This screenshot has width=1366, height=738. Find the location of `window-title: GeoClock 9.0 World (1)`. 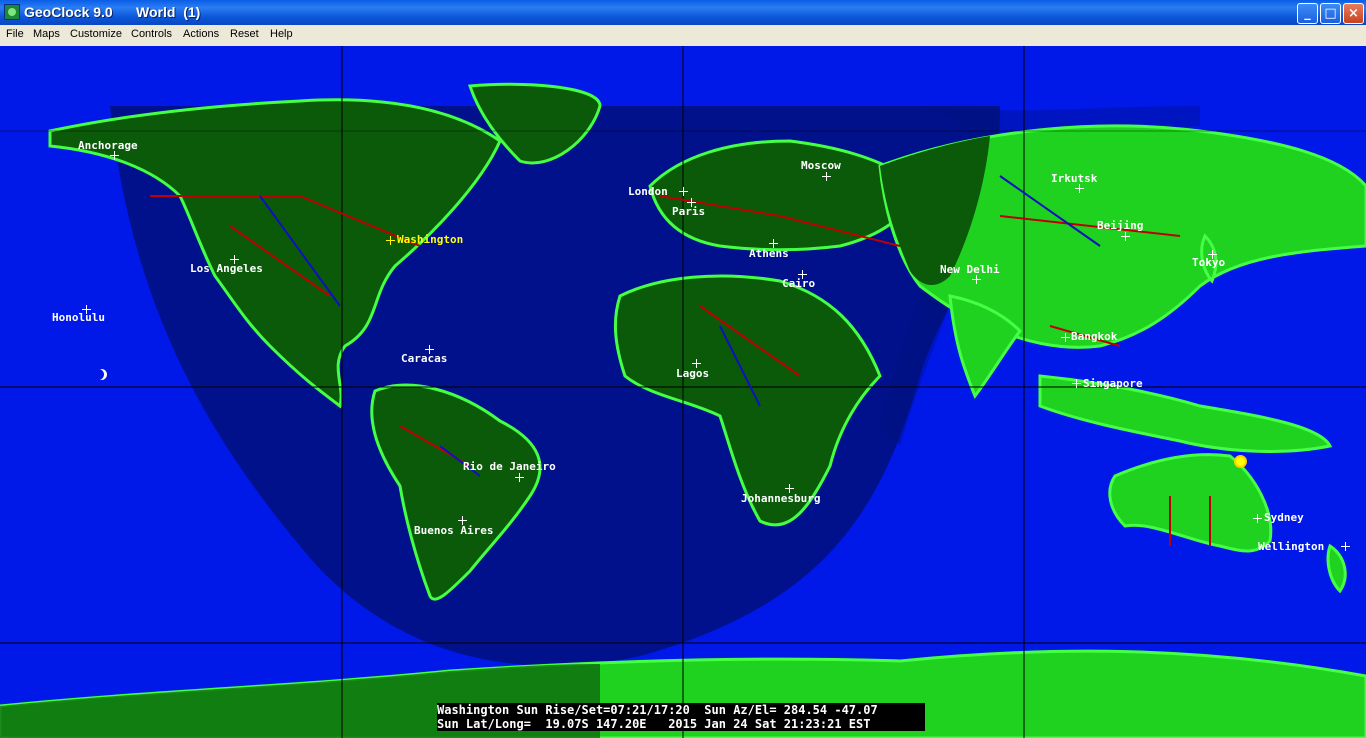

window-title: GeoClock 9.0 World (1) is located at coordinates (112, 12).